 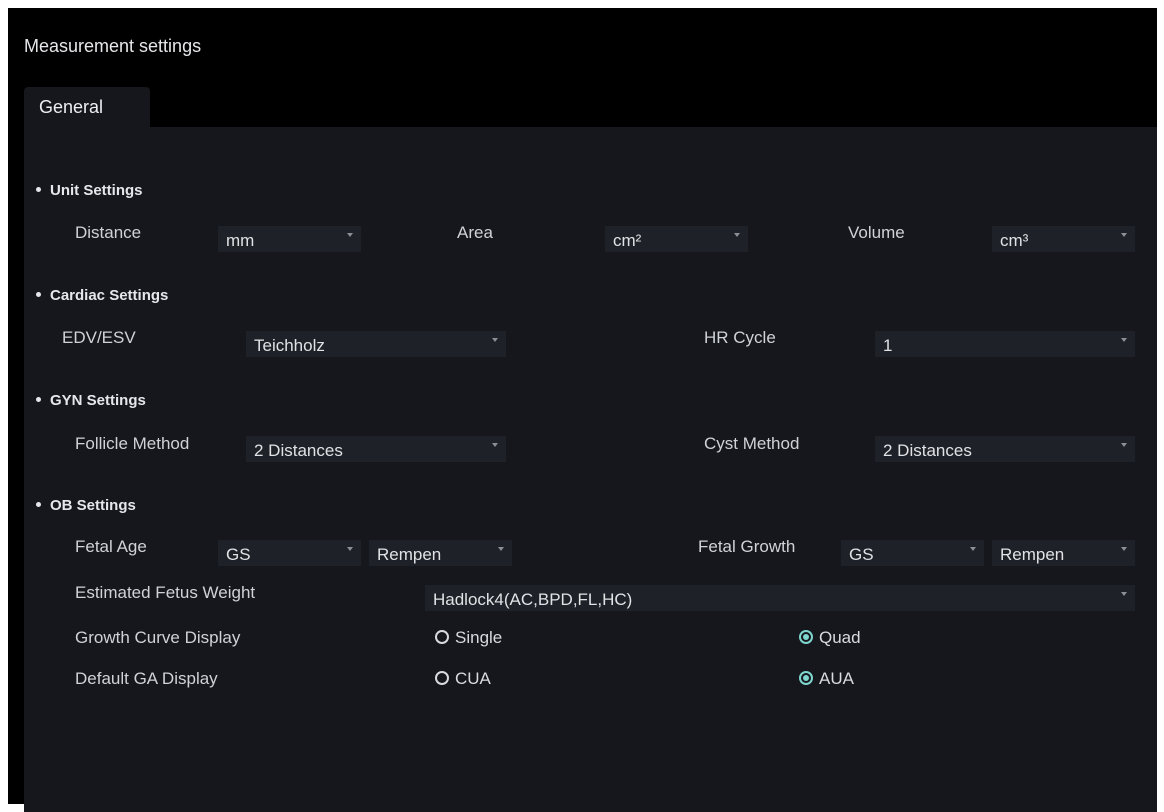 I want to click on fetal-age-author-value: Rempen, so click(x=409, y=554).